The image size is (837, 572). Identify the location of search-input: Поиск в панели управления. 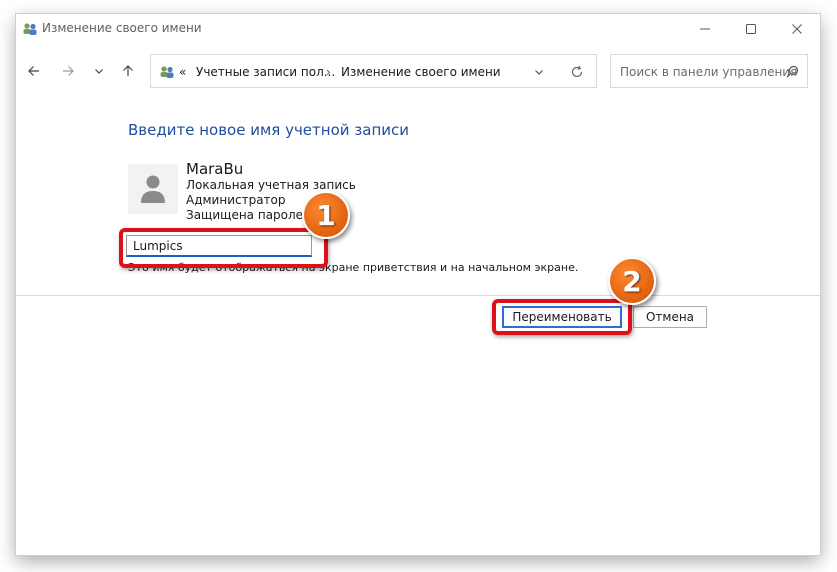
(708, 72).